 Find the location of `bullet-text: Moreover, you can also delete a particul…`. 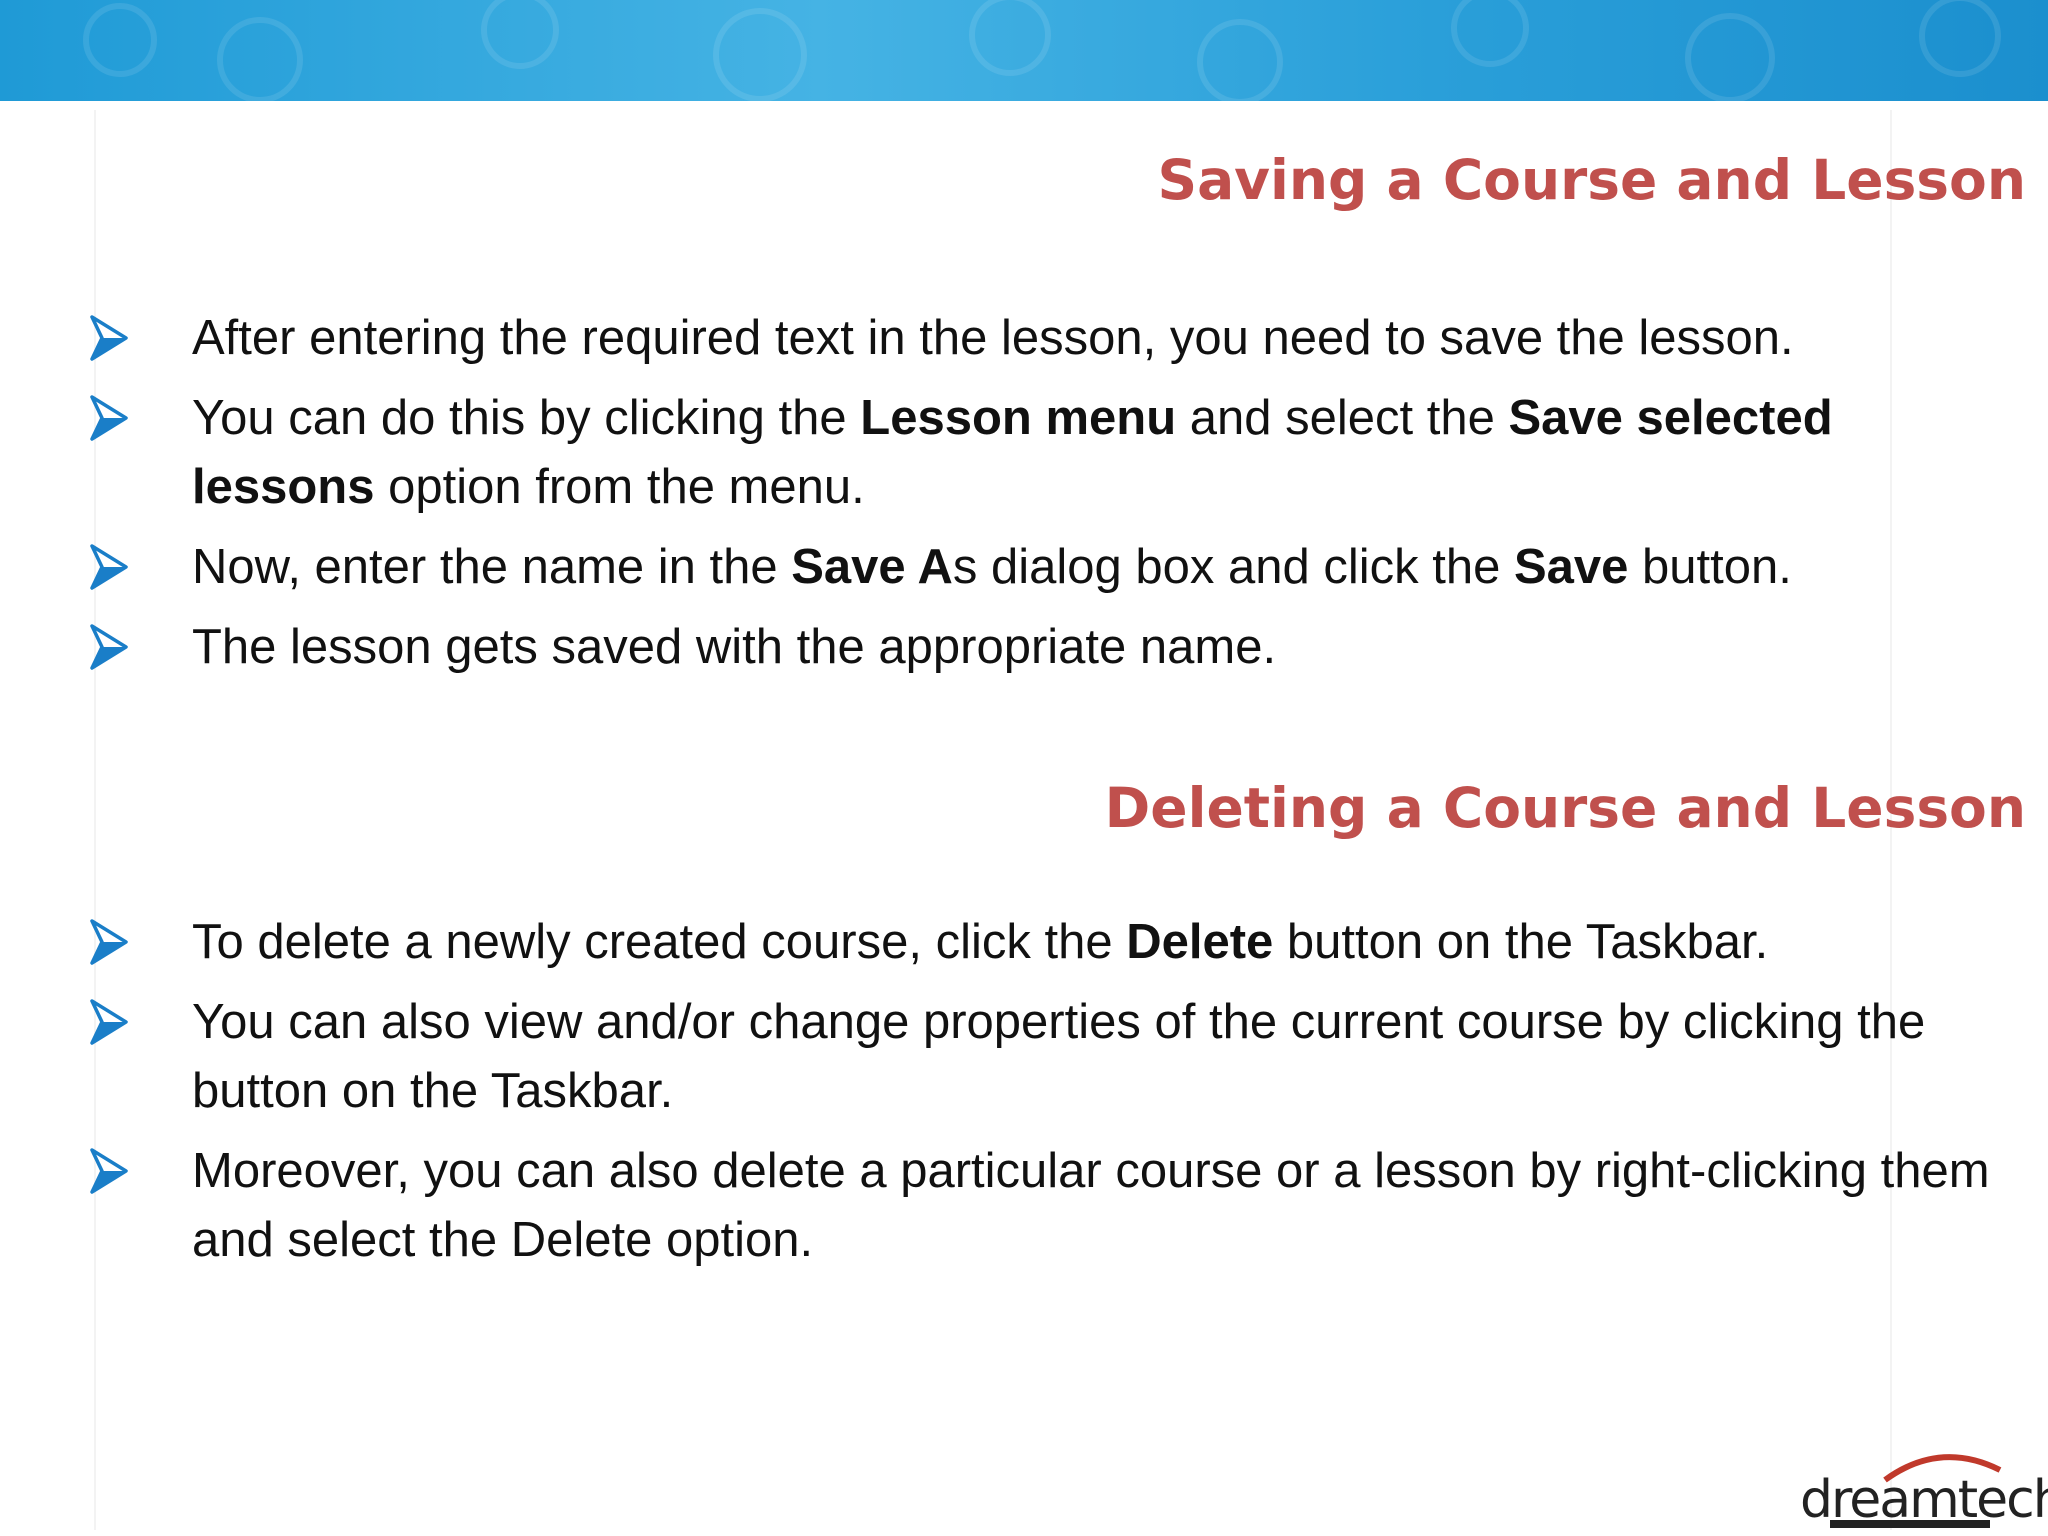

bullet-text: Moreover, you can also delete a particul… is located at coordinates (1091, 1205).